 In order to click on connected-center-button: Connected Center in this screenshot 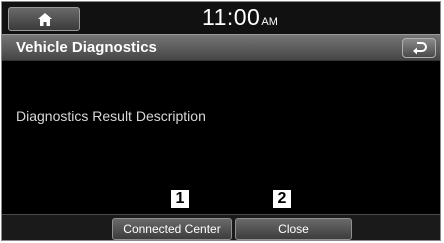, I will do `click(172, 229)`.